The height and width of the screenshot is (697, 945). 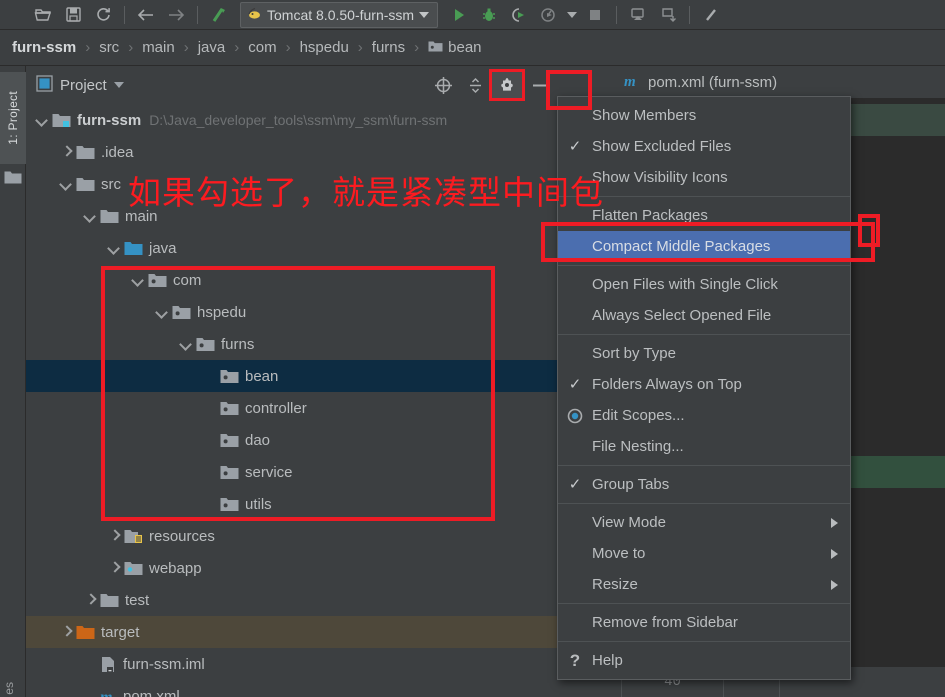 What do you see at coordinates (507, 85) in the screenshot?
I see `settings-gear-icon` at bounding box center [507, 85].